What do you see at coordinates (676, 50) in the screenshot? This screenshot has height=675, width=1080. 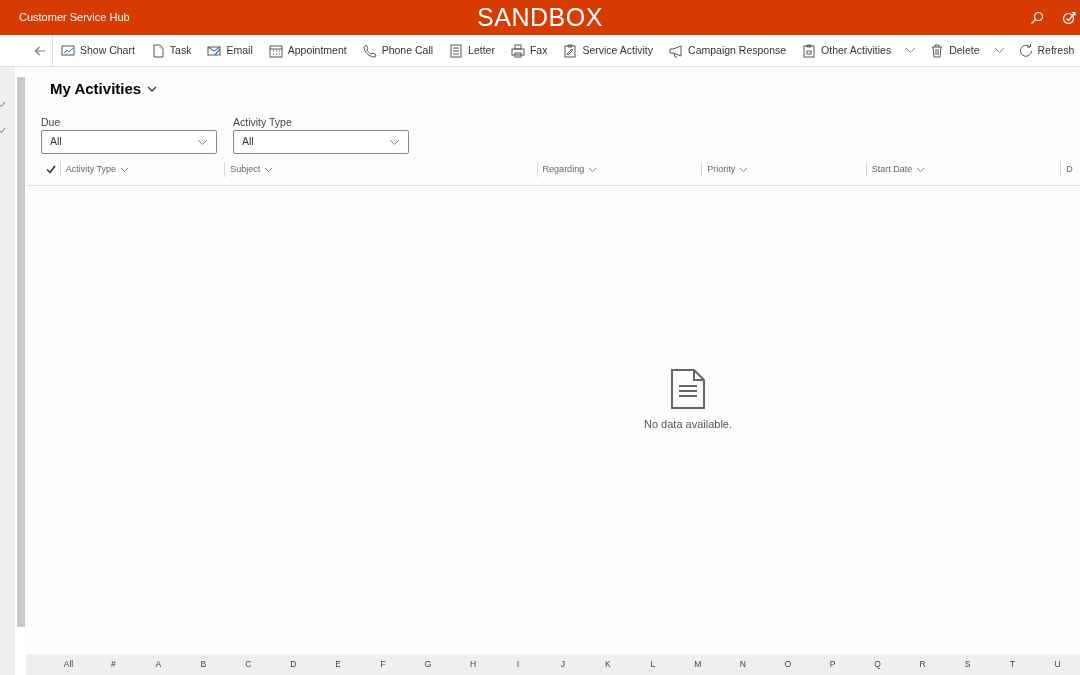 I see `megaphone-icon` at bounding box center [676, 50].